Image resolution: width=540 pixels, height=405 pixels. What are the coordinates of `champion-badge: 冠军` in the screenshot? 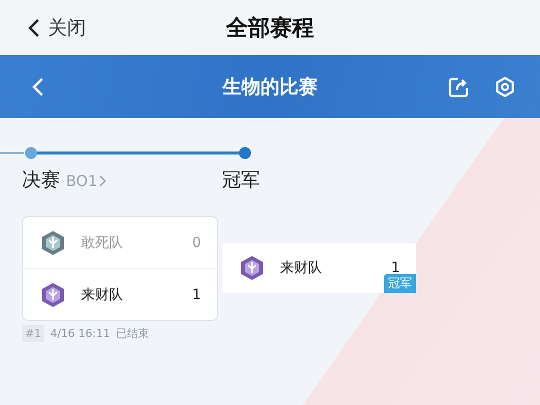 It's located at (400, 283).